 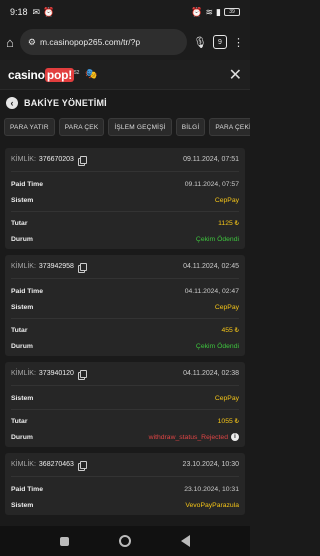 What do you see at coordinates (125, 75) in the screenshot?
I see `site-header: casino pop! 52 🎭 ✕` at bounding box center [125, 75].